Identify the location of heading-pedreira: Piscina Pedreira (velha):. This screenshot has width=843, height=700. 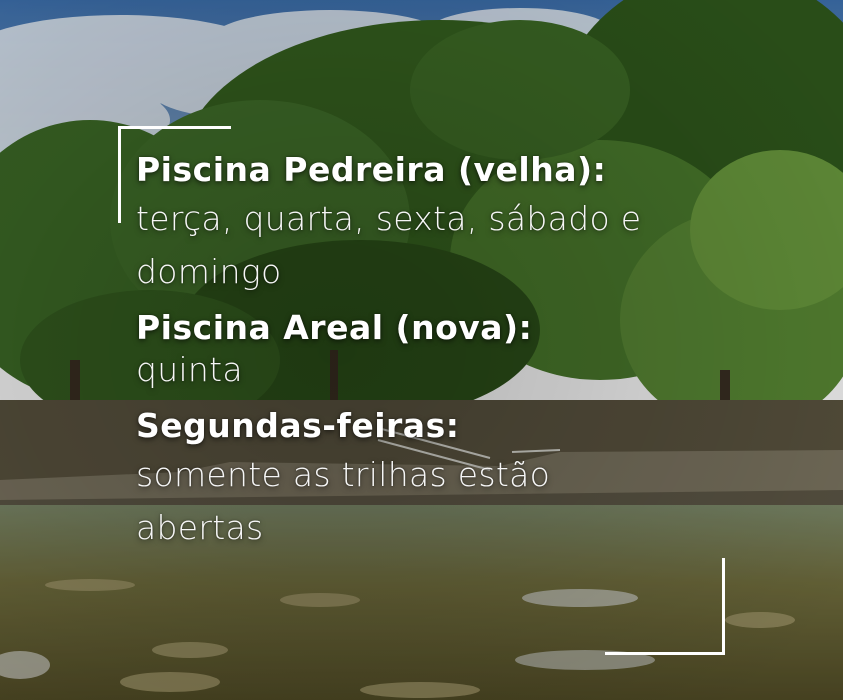
(371, 169).